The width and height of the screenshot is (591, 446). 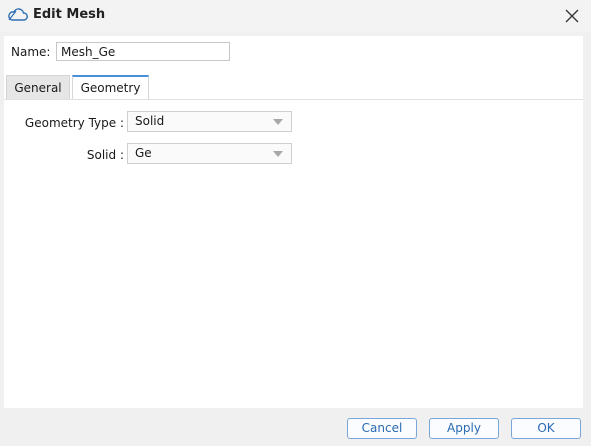 I want to click on apply-button: Apply, so click(x=464, y=428).